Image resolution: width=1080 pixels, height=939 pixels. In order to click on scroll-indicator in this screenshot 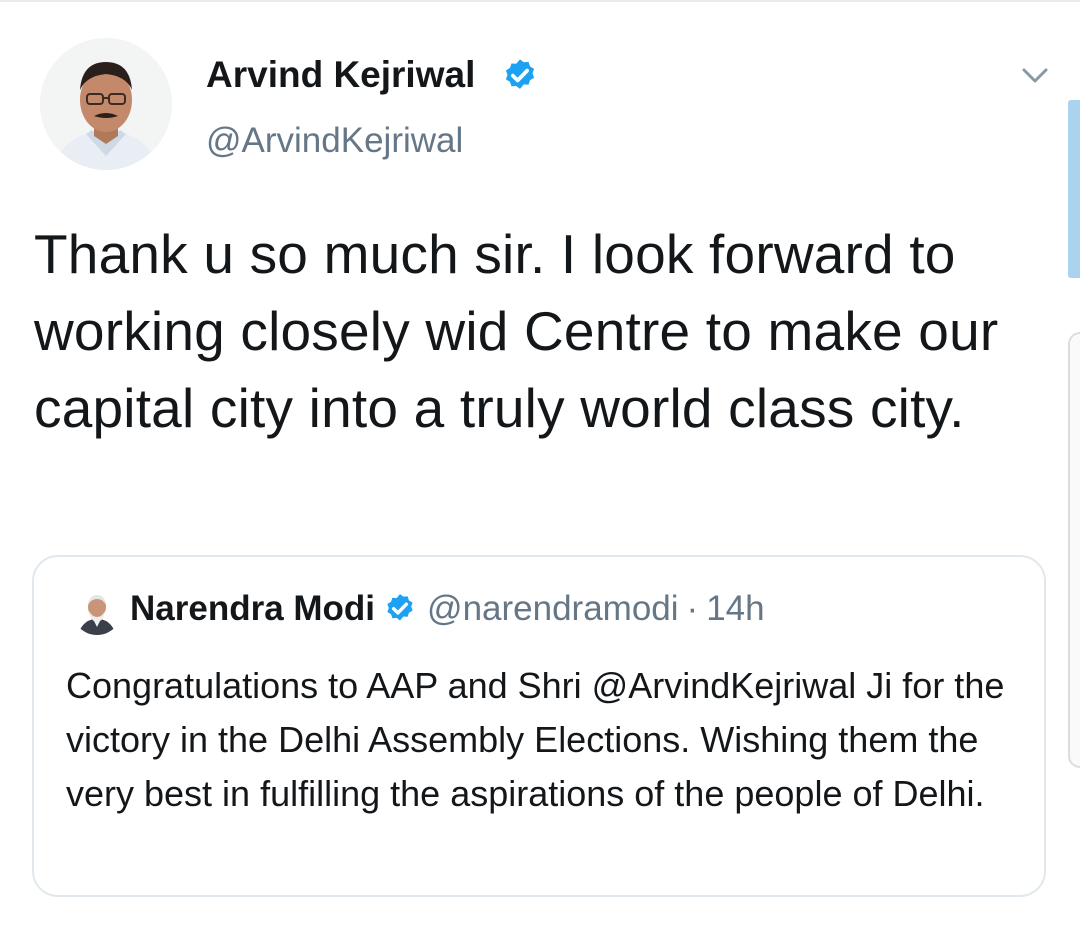, I will do `click(1074, 189)`.